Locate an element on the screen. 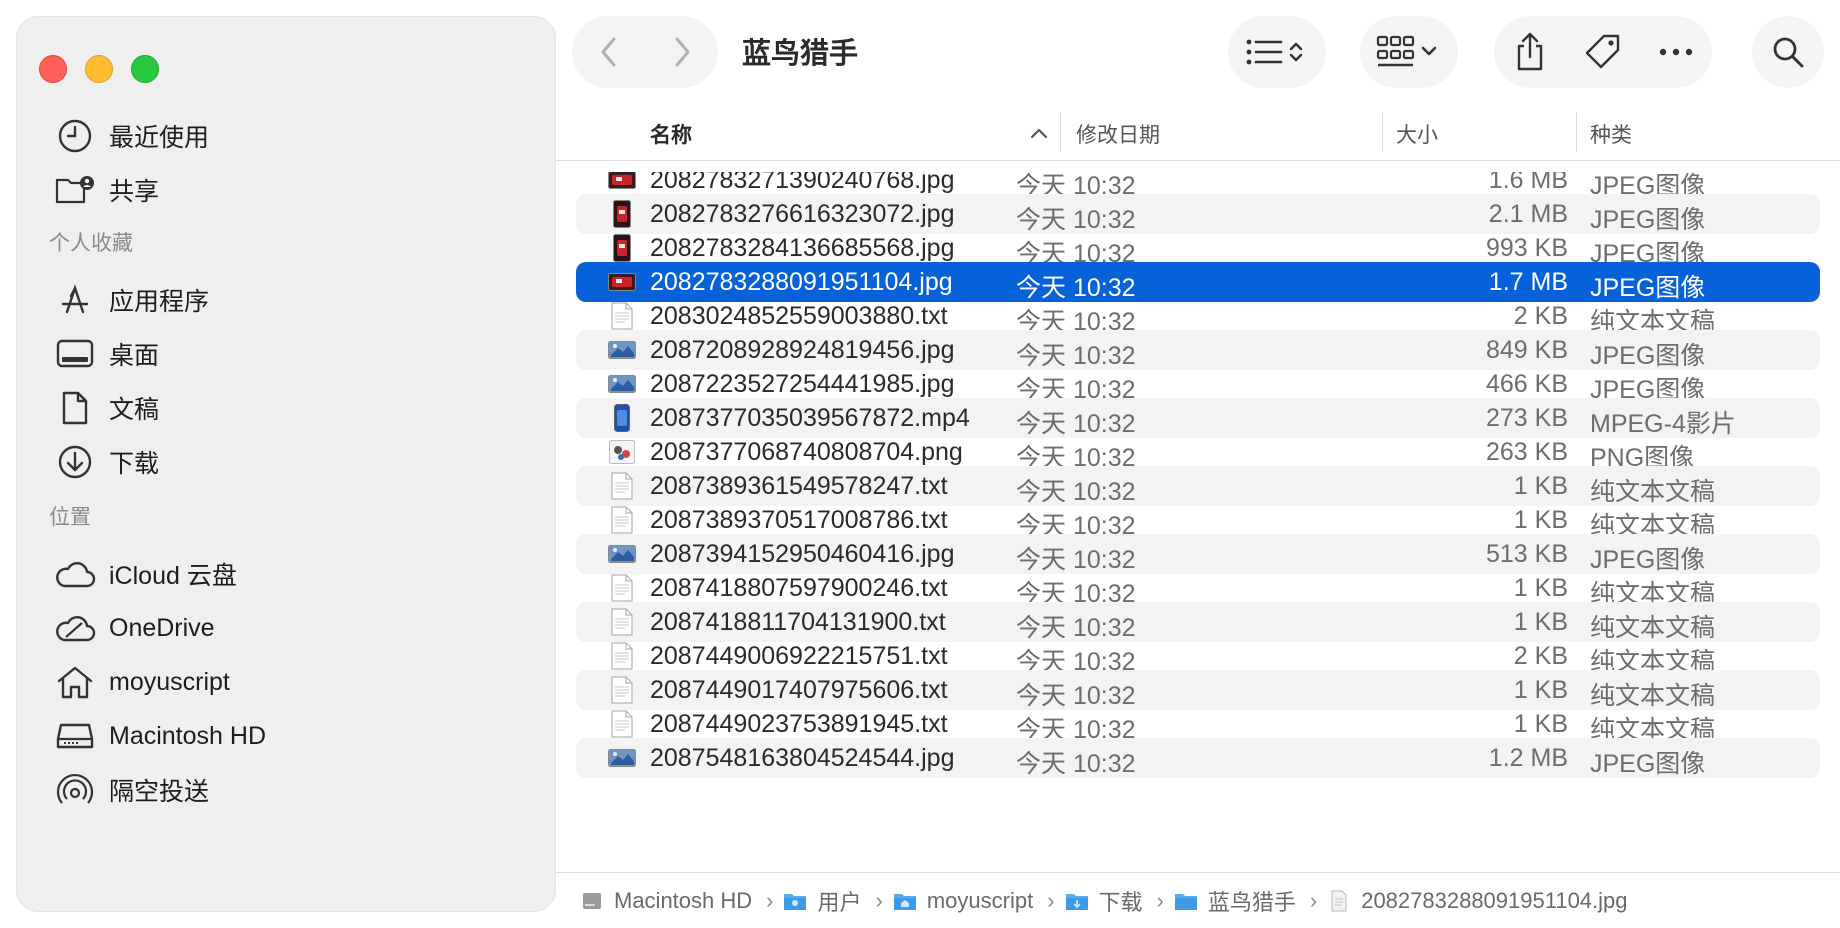  file-name: 2087418807597900246.txt is located at coordinates (799, 588).